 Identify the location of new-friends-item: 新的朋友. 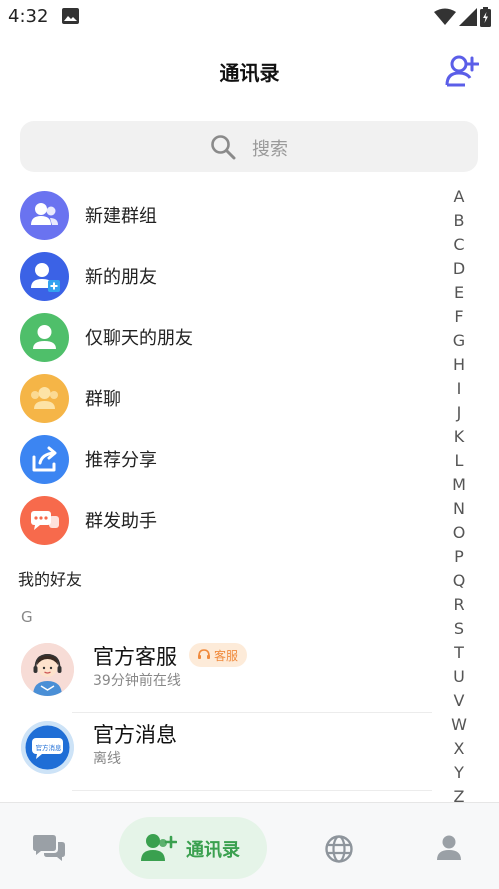
(220, 276).